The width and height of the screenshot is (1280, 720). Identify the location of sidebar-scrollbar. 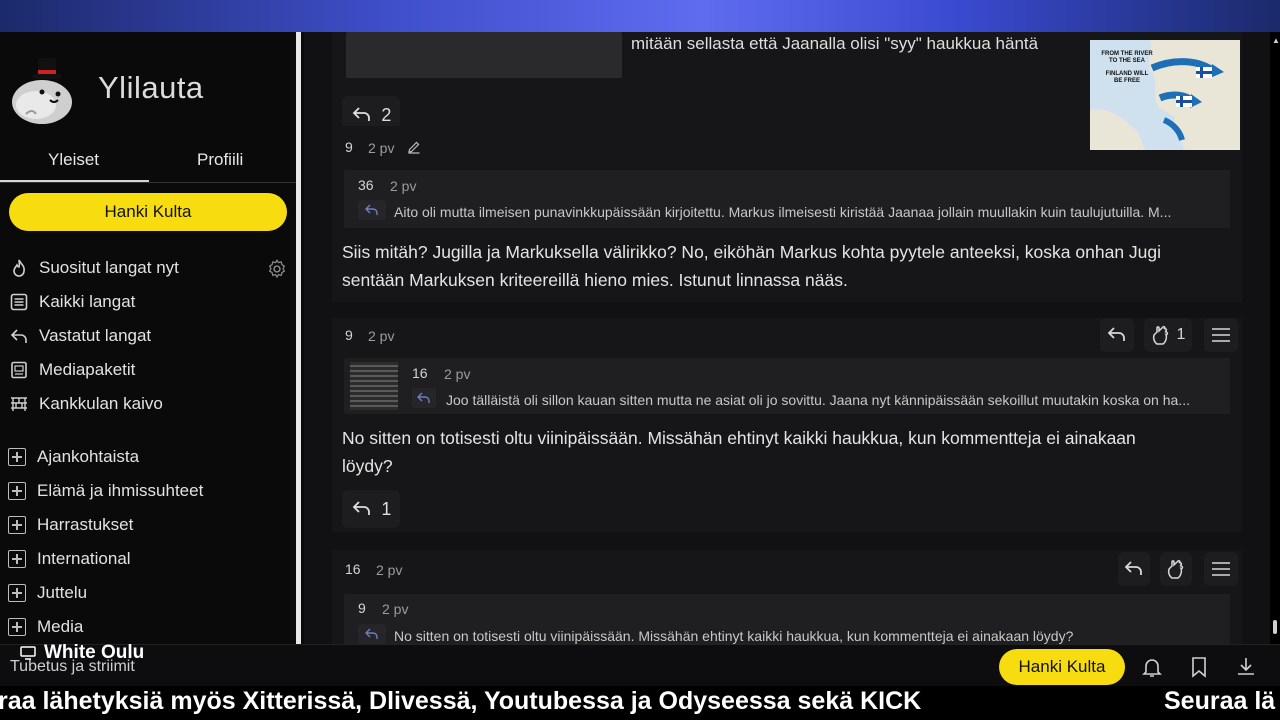
(298, 338).